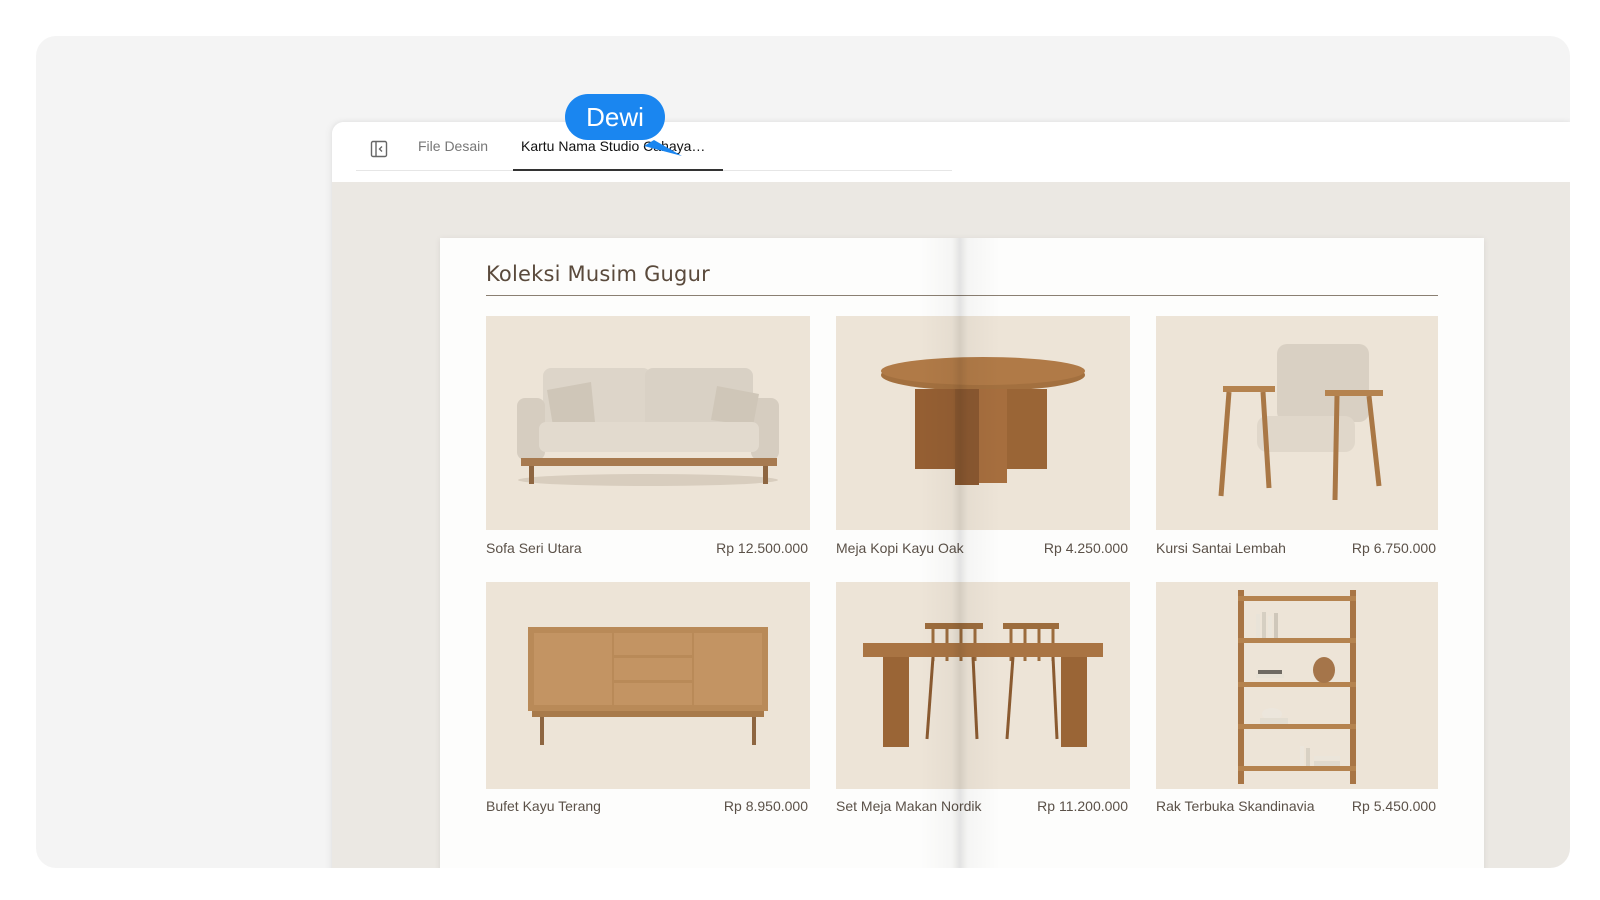  Describe the element at coordinates (983, 685) in the screenshot. I see `dining-set-image` at that location.